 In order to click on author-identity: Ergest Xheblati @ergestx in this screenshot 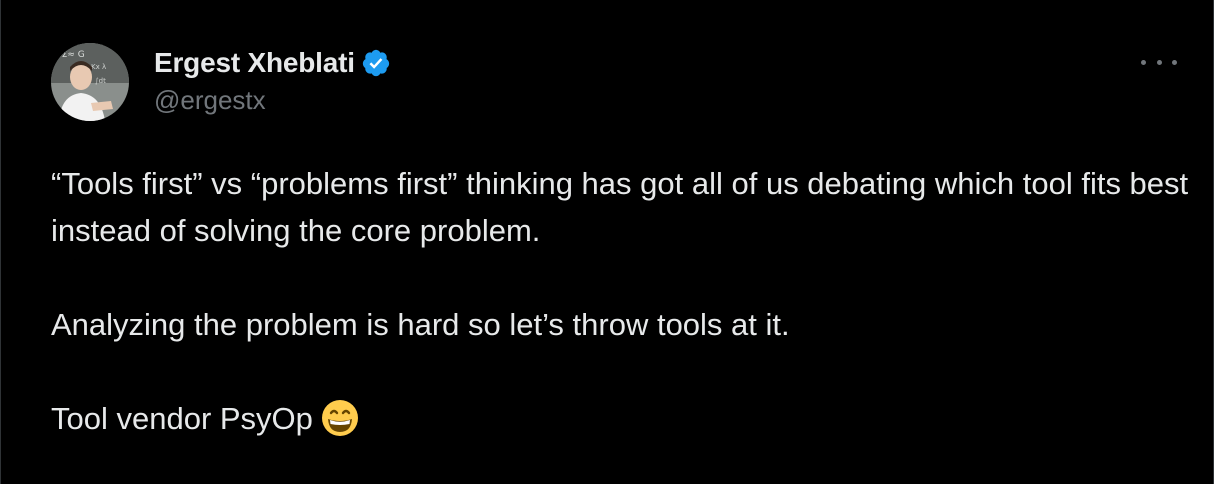, I will do `click(272, 80)`.